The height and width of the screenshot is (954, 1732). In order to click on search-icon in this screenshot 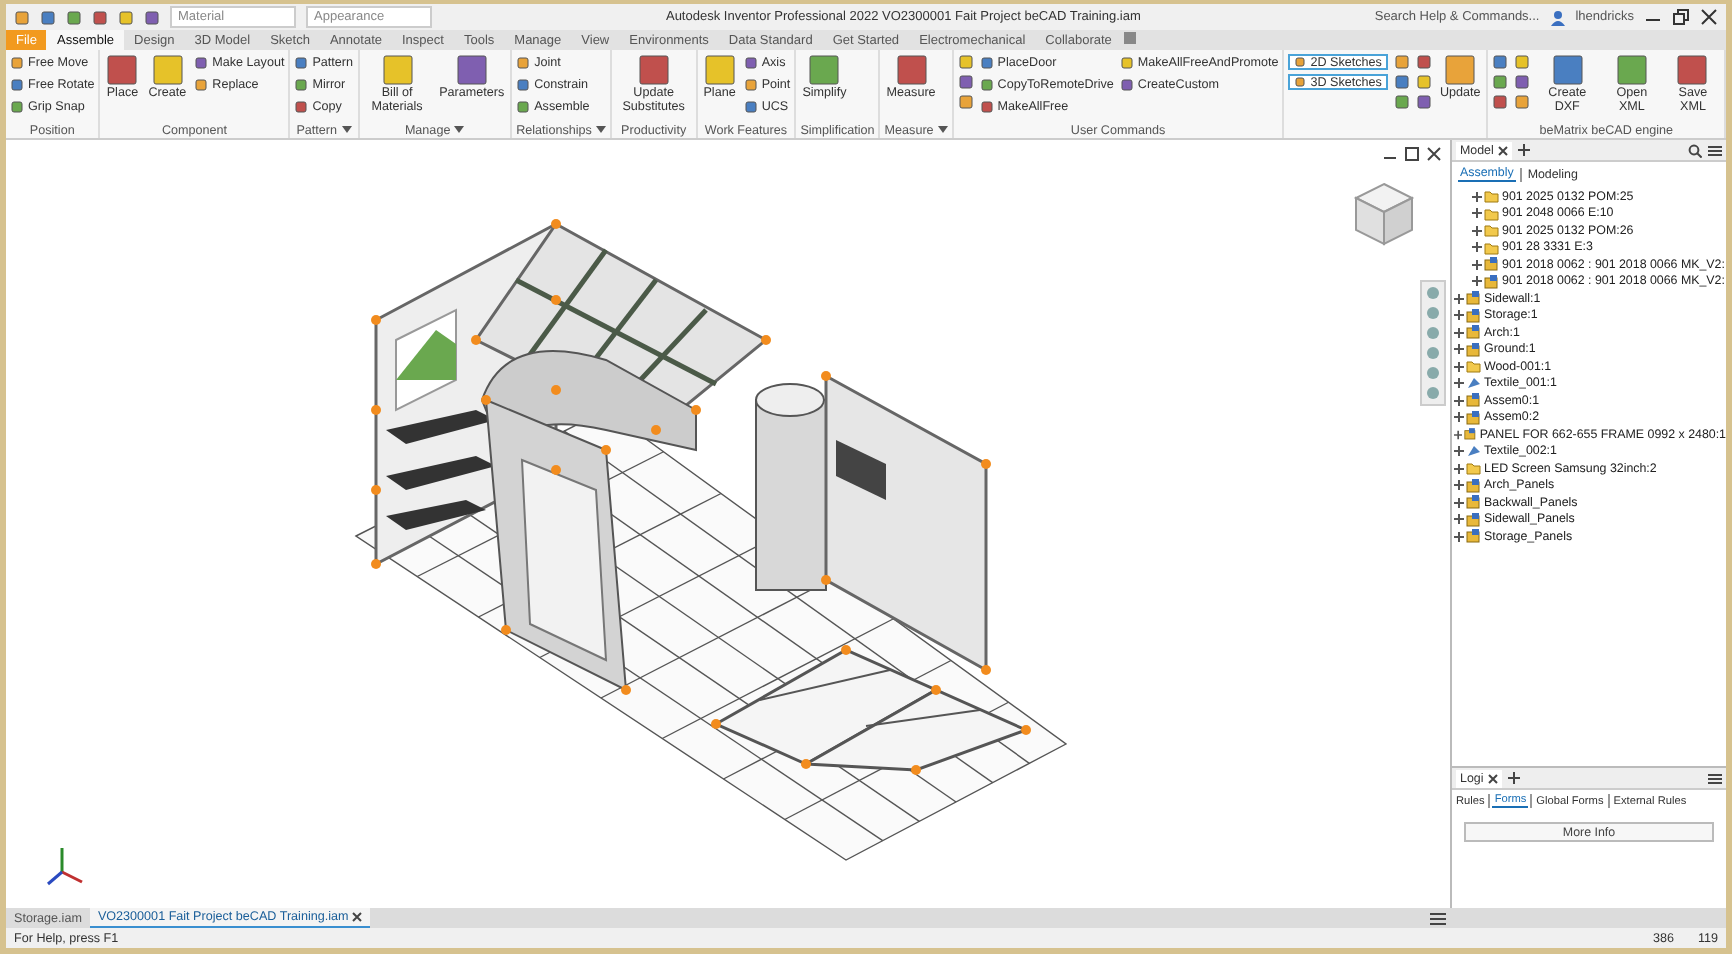, I will do `click(1695, 150)`.